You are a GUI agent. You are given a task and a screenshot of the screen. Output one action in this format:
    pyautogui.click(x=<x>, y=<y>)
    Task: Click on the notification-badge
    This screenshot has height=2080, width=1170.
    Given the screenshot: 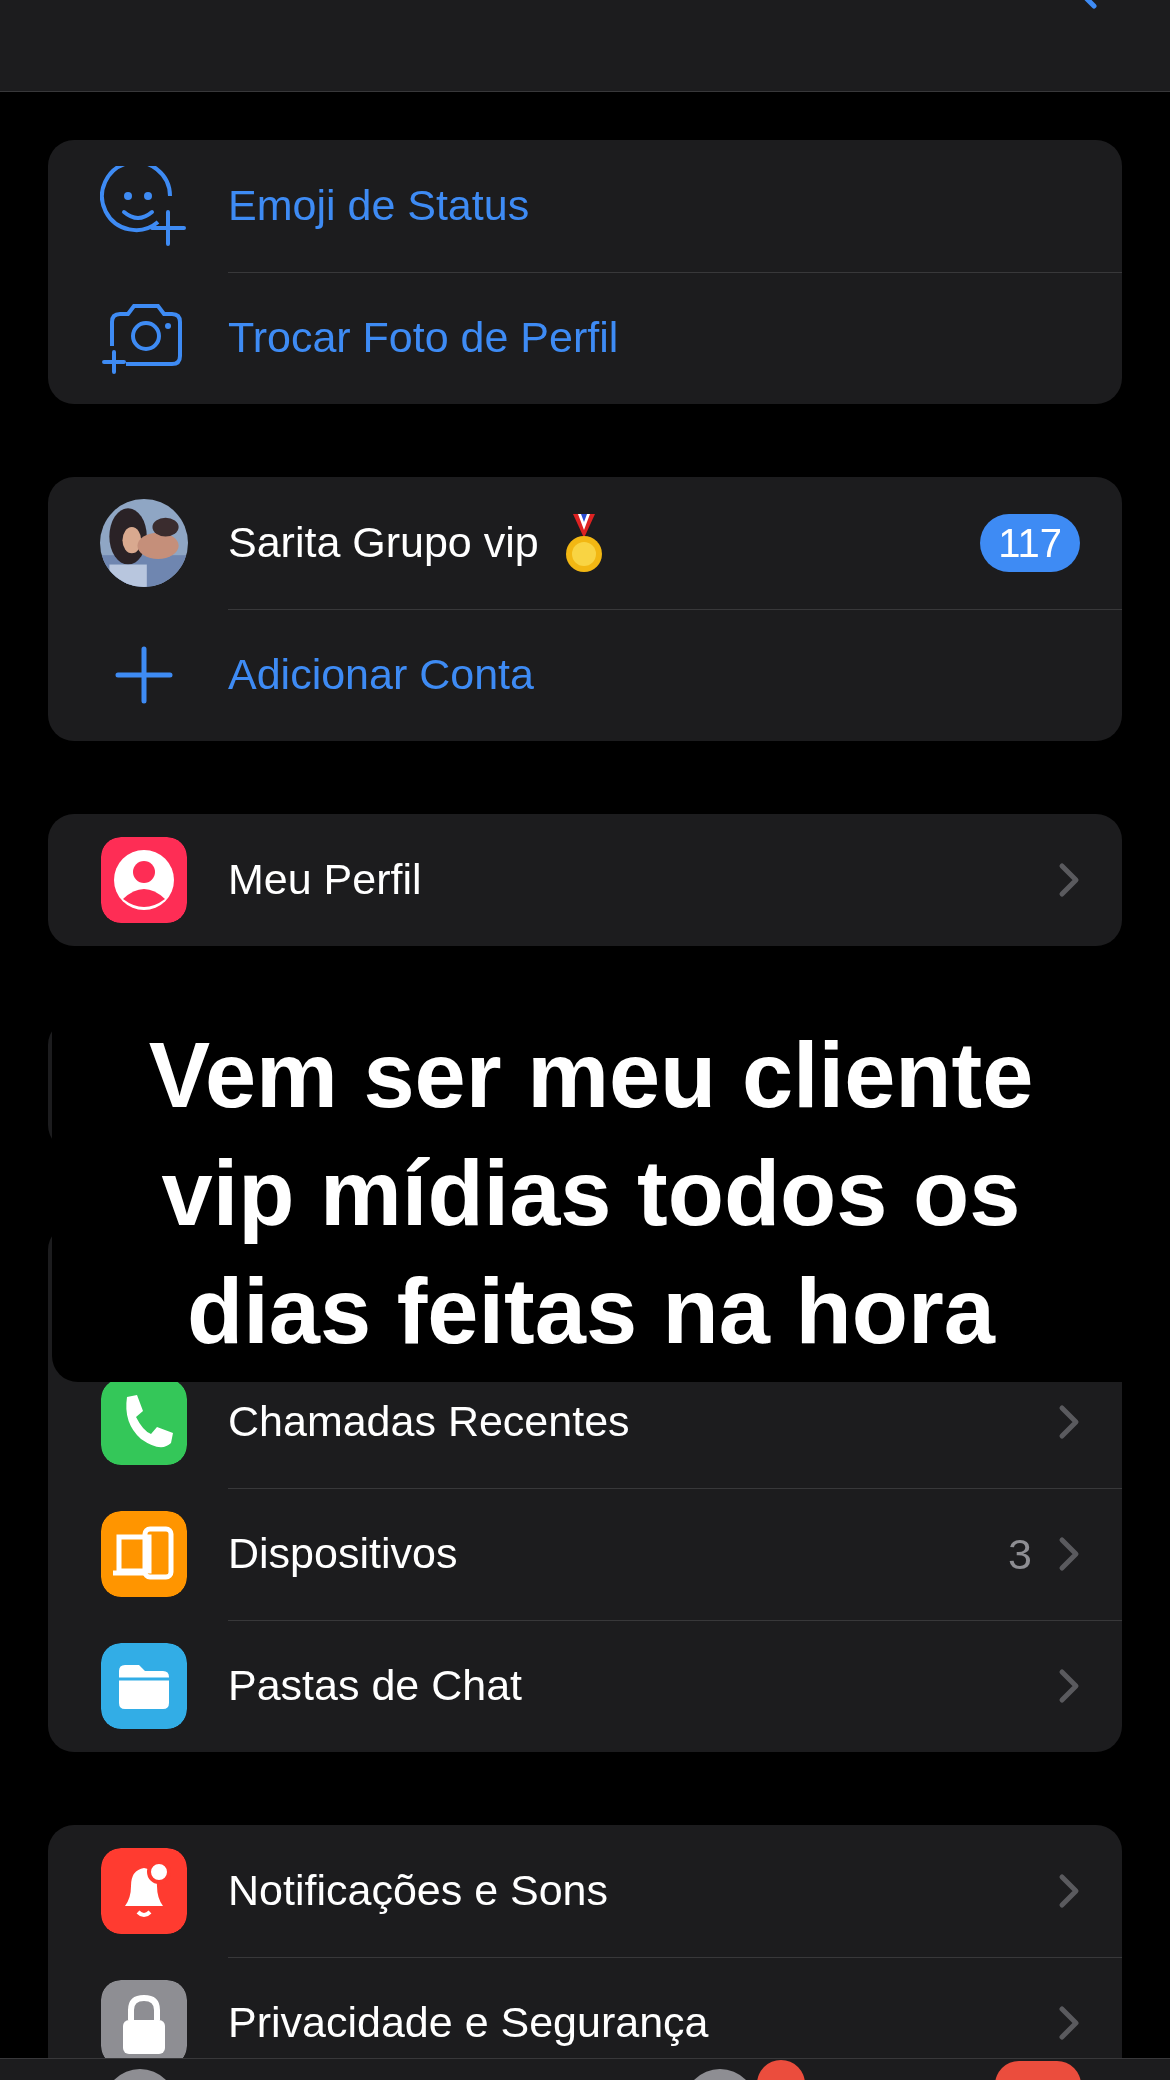 What is the action you would take?
    pyautogui.click(x=781, y=2069)
    